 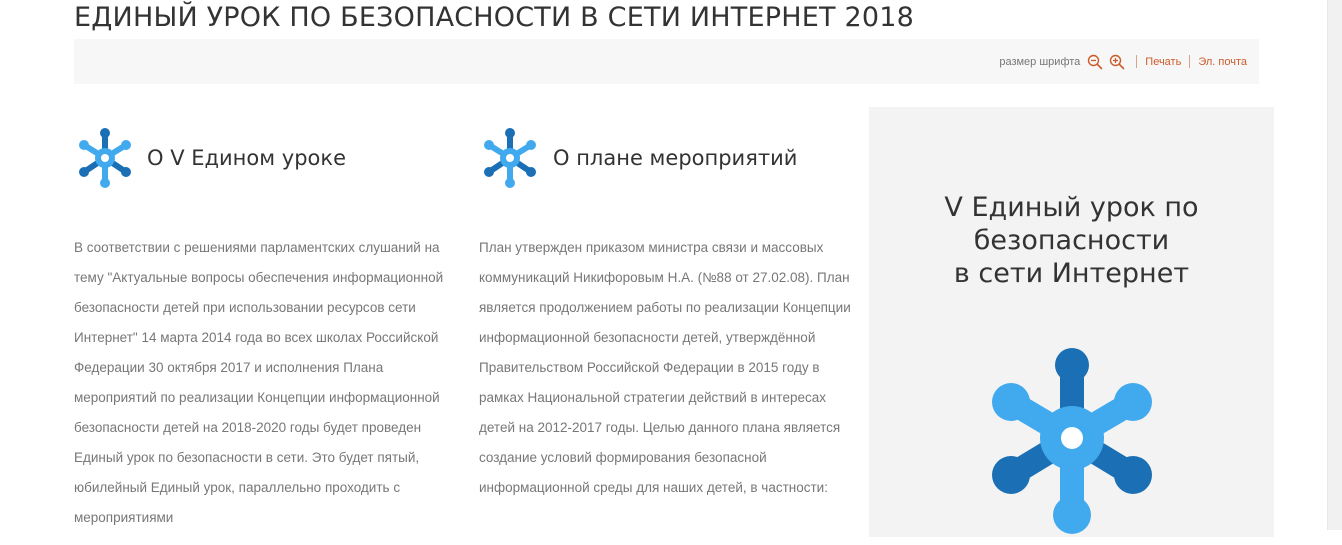 What do you see at coordinates (666, 61) in the screenshot?
I see `article-toolbar: размер шрифта Печать Эл. почта` at bounding box center [666, 61].